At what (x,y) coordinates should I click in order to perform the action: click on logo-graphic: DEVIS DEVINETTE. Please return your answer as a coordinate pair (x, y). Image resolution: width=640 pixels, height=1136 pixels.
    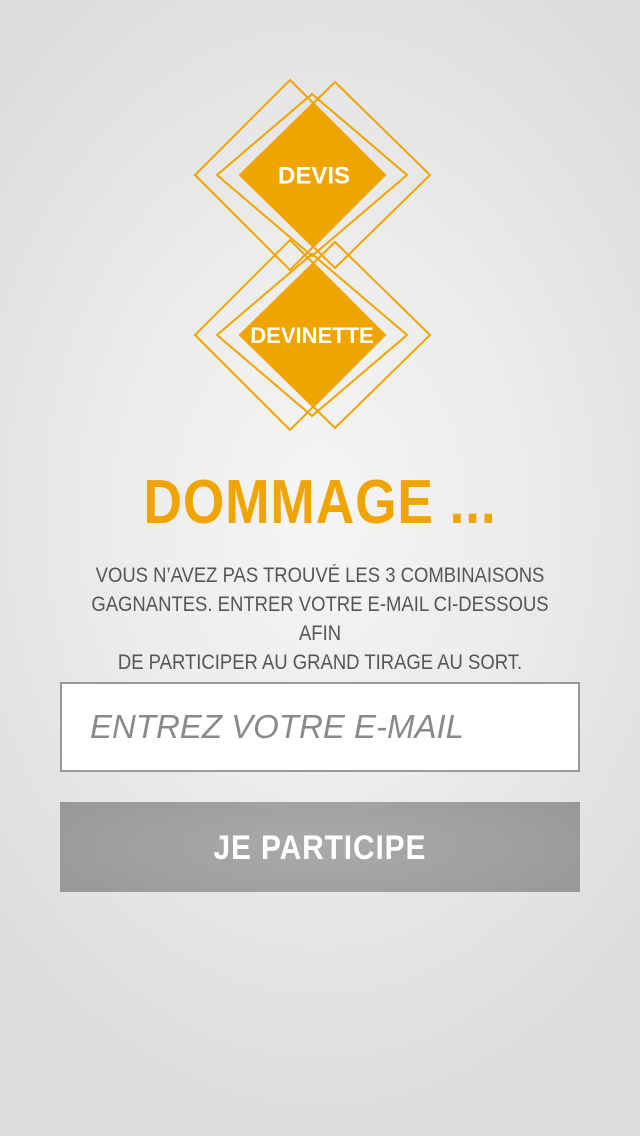
    Looking at the image, I should click on (312, 255).